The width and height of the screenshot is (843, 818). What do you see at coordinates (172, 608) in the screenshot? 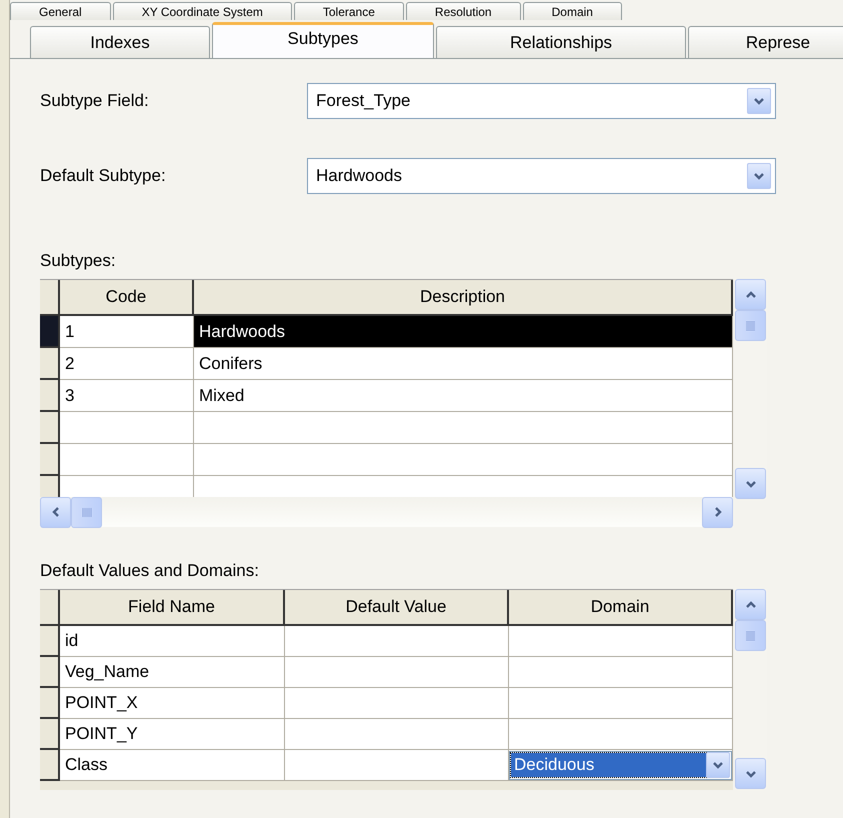
I see `column-header: Field Name` at bounding box center [172, 608].